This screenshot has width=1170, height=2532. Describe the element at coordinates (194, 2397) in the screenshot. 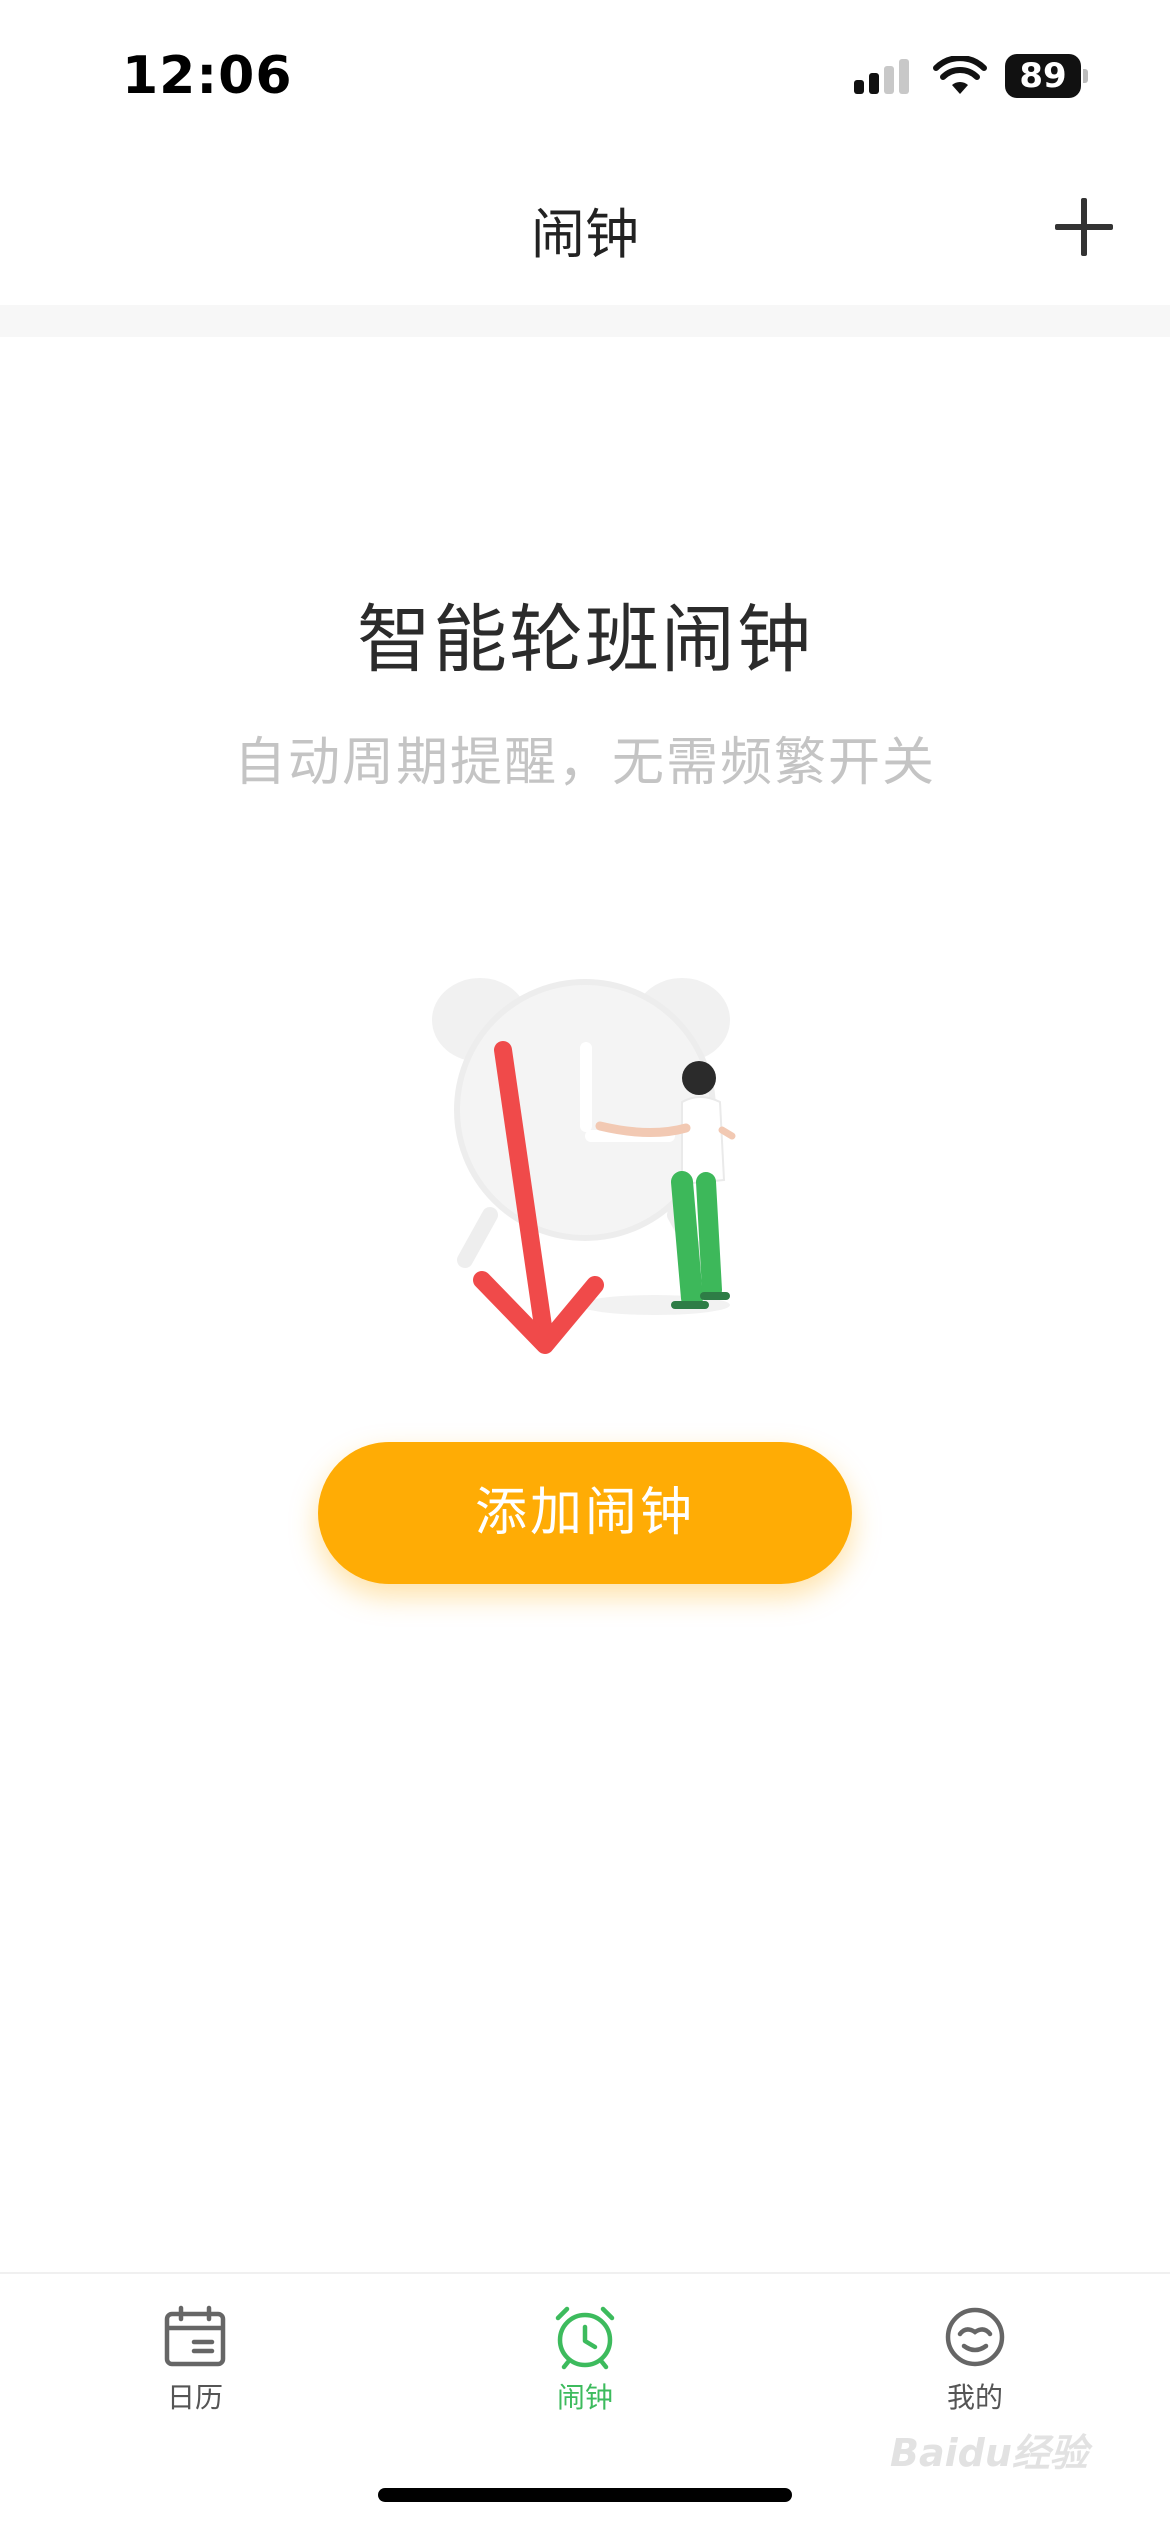

I see `tab-calendar-label: 日历` at that location.